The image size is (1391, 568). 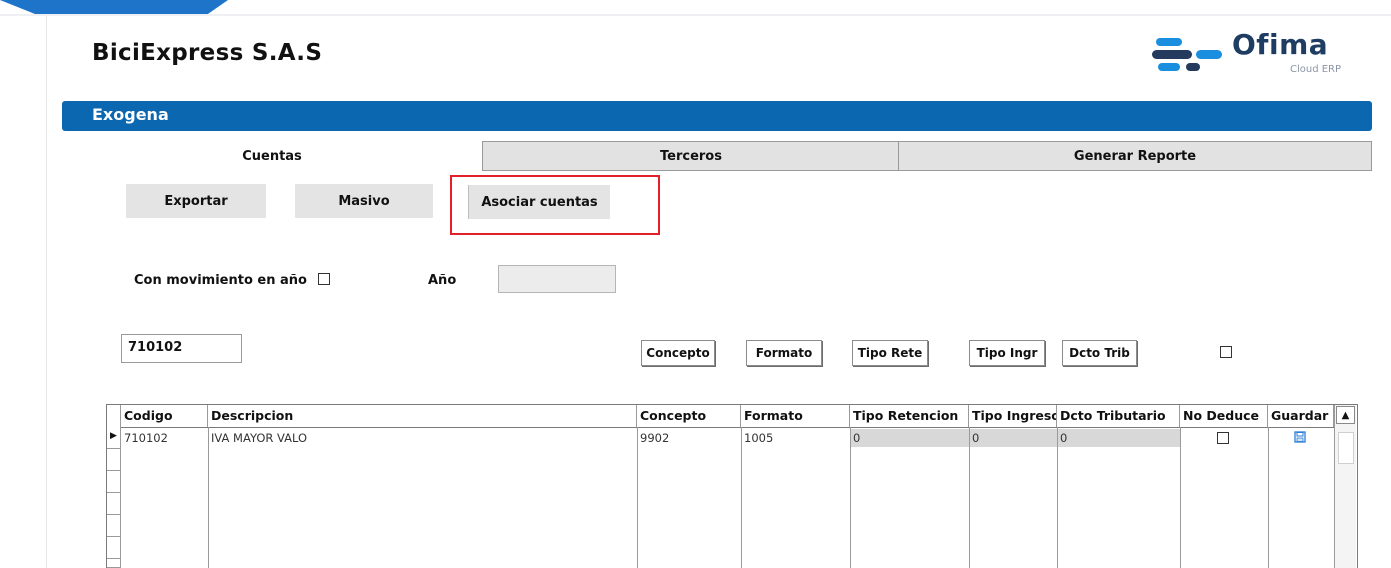 I want to click on masivo-button: Masivo, so click(x=364, y=201).